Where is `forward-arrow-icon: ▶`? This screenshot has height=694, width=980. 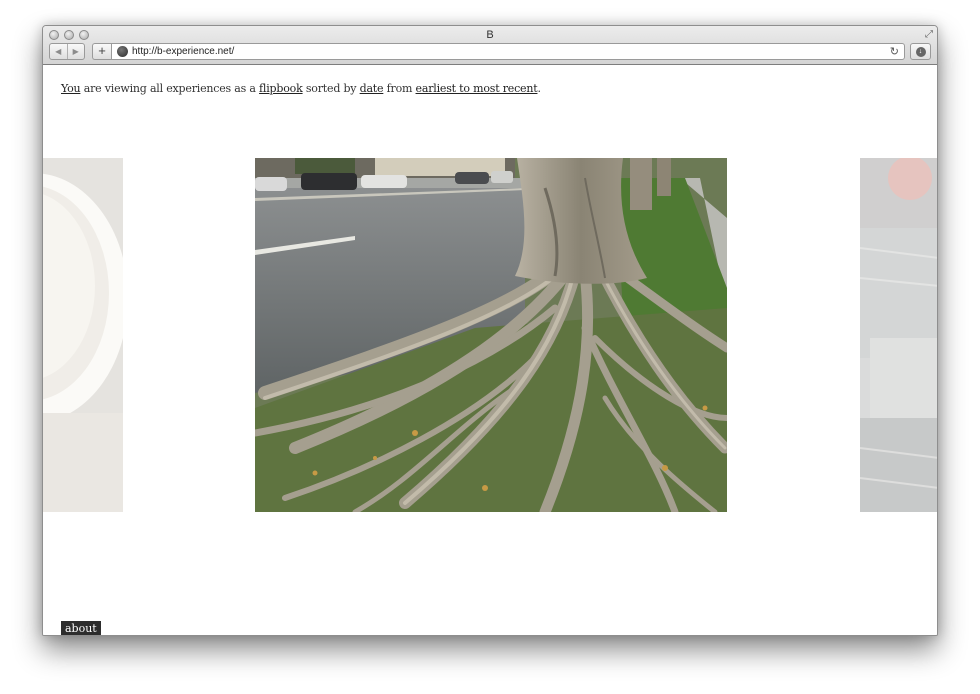
forward-arrow-icon: ▶ is located at coordinates (75, 51).